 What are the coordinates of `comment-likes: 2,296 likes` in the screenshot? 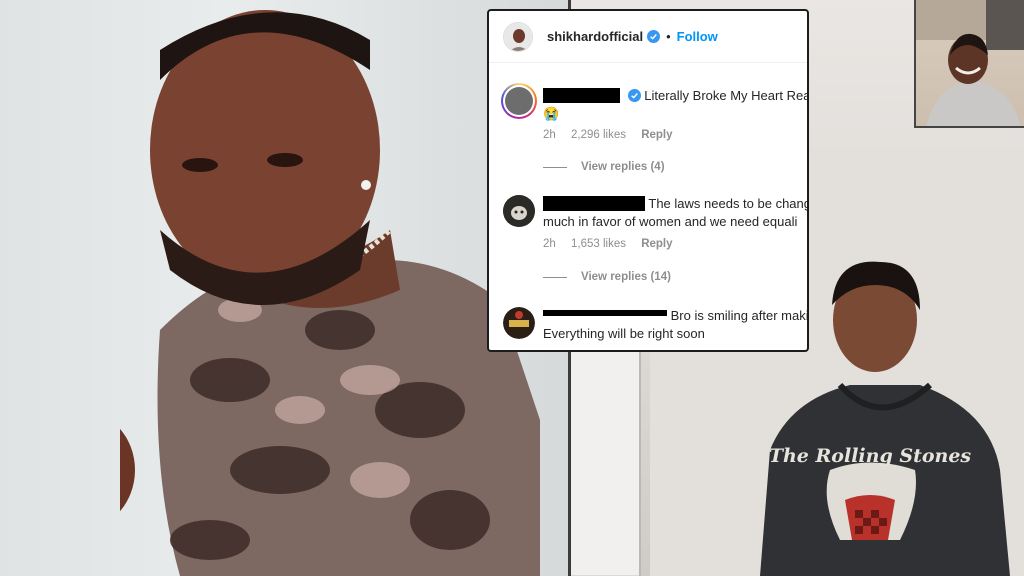 It's located at (598, 135).